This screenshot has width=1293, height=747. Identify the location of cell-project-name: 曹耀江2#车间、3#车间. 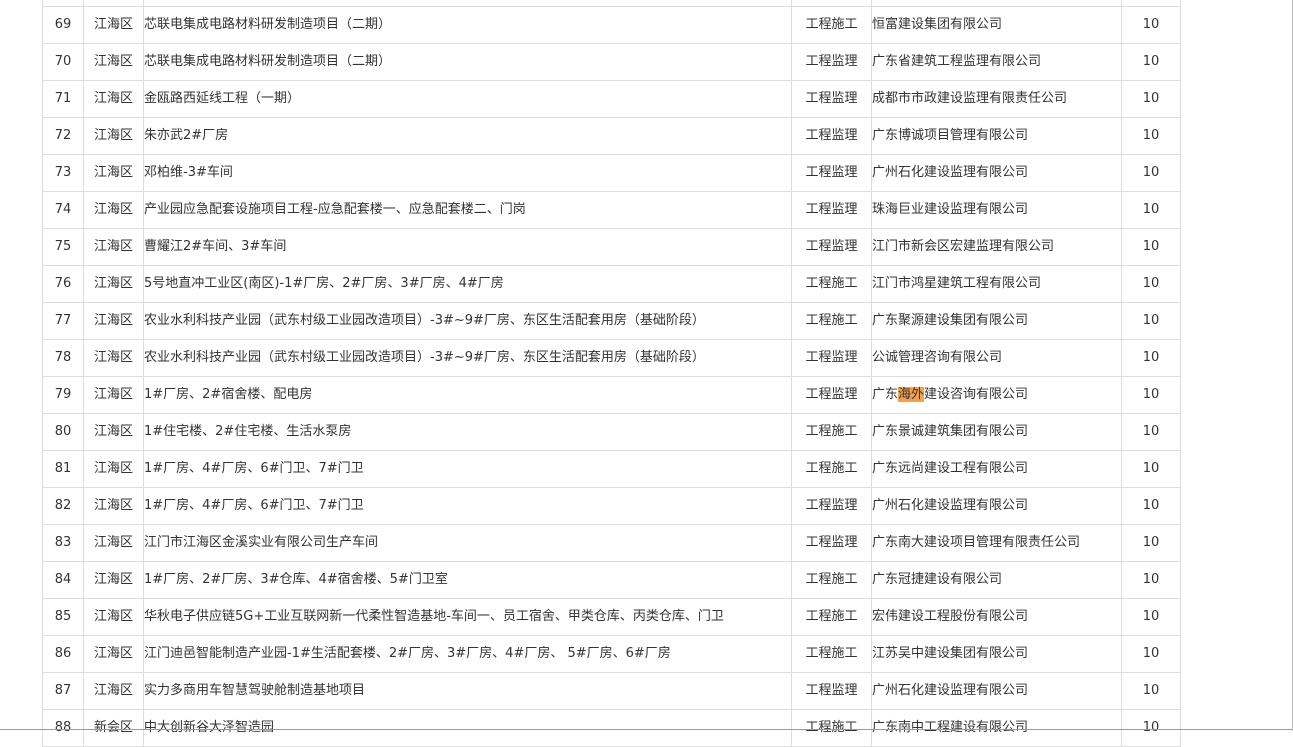
(467, 247).